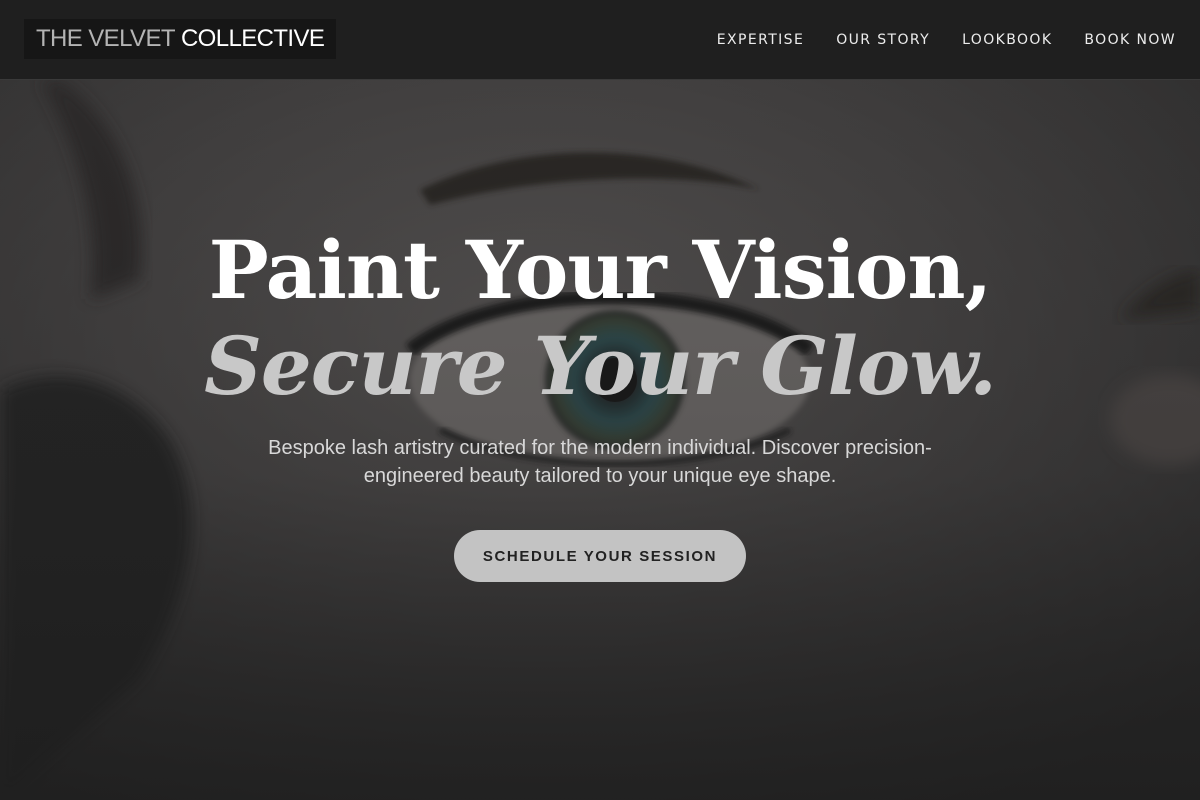 This screenshot has height=800, width=1200. What do you see at coordinates (600, 366) in the screenshot?
I see `hero-headline-line2: Secure Your Glow.` at bounding box center [600, 366].